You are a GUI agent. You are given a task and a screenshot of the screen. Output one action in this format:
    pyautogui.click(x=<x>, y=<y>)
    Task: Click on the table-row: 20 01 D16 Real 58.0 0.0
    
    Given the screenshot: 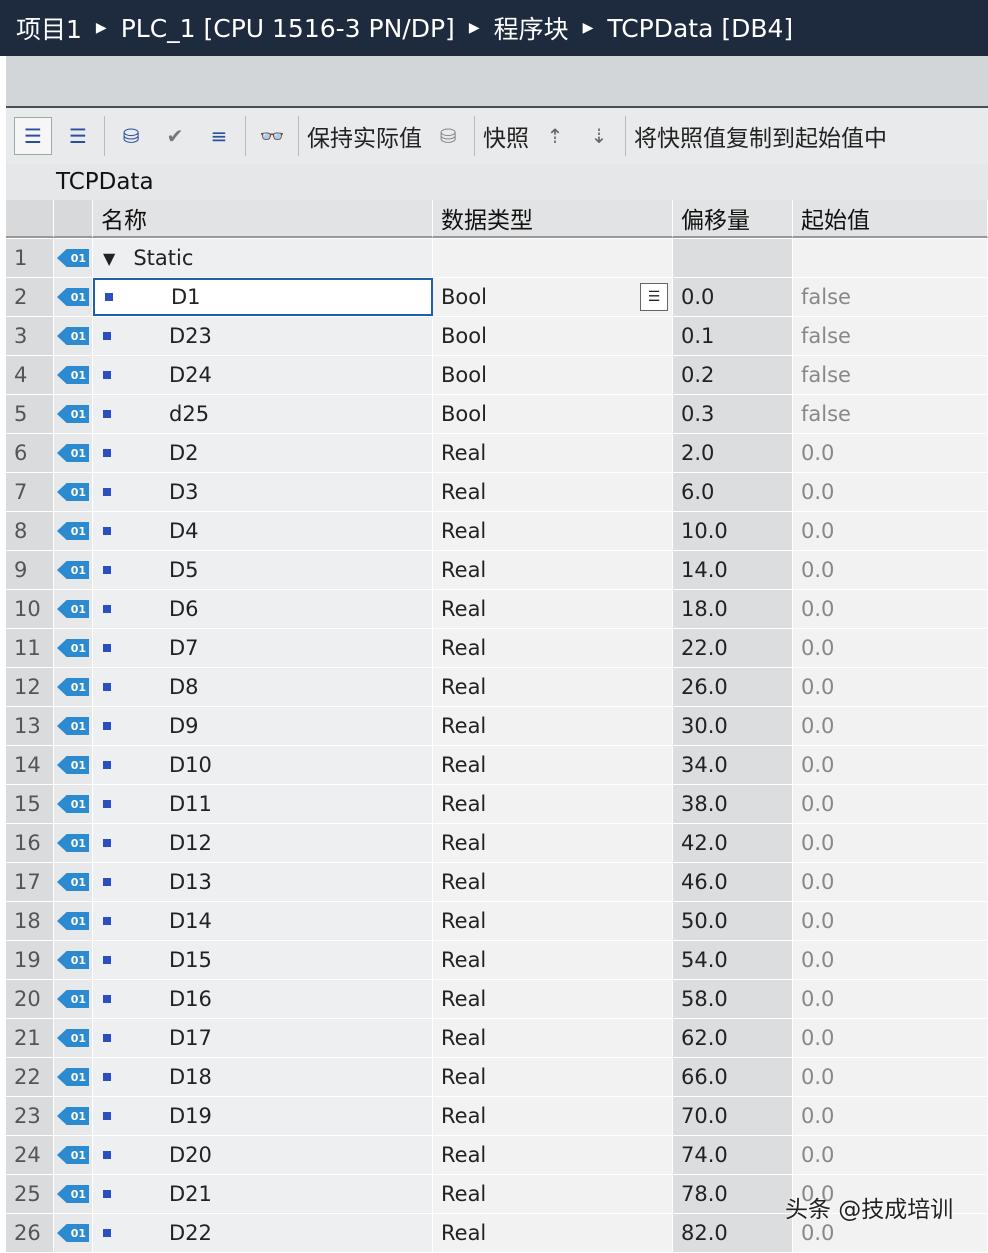 What is the action you would take?
    pyautogui.click(x=497, y=999)
    